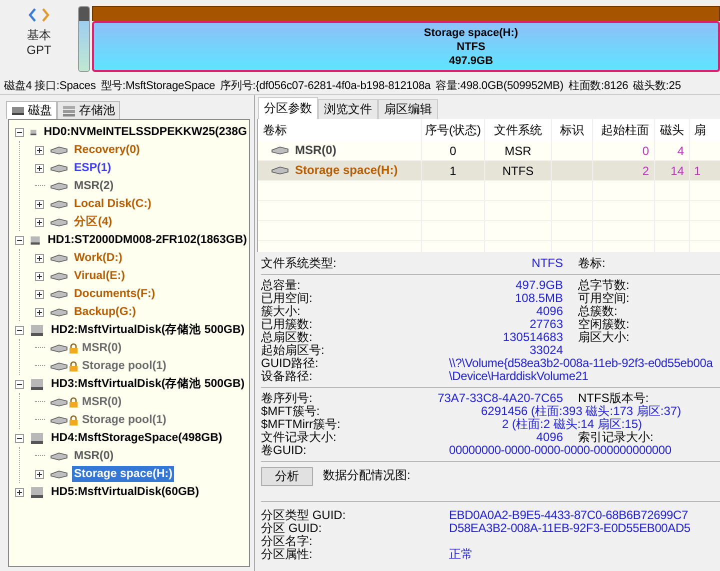 The image size is (720, 571). Describe the element at coordinates (348, 109) in the screenshot. I see `panel-tab: 浏览文件` at that location.